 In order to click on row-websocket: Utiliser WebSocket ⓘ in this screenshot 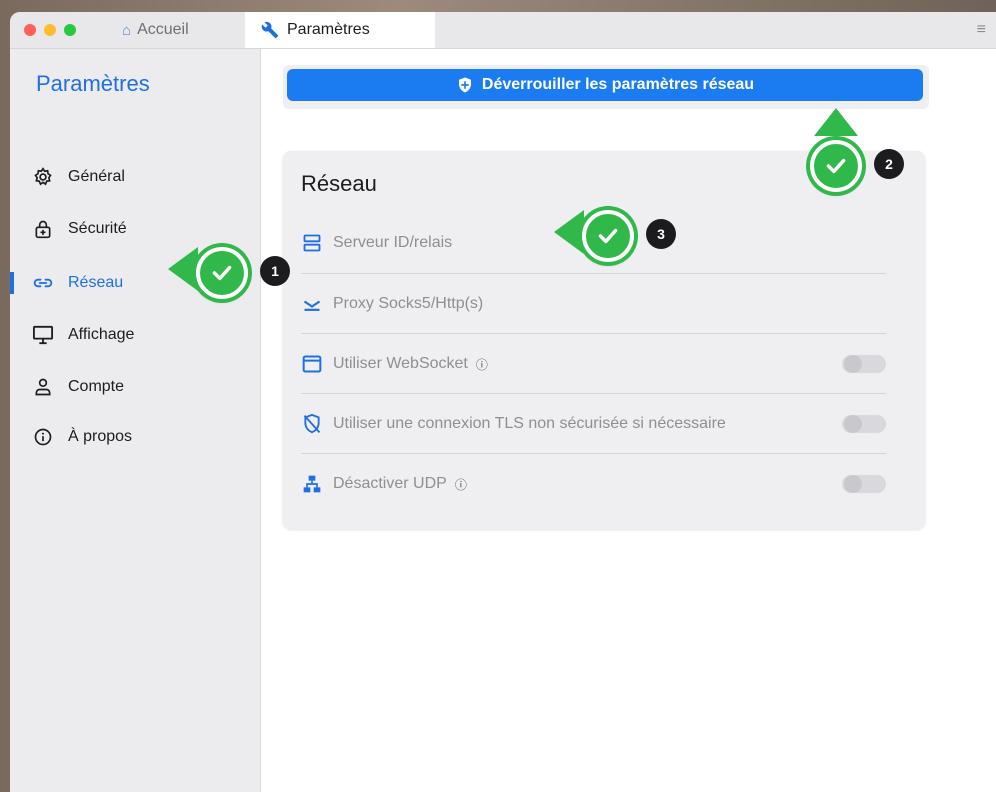, I will do `click(593, 363)`.